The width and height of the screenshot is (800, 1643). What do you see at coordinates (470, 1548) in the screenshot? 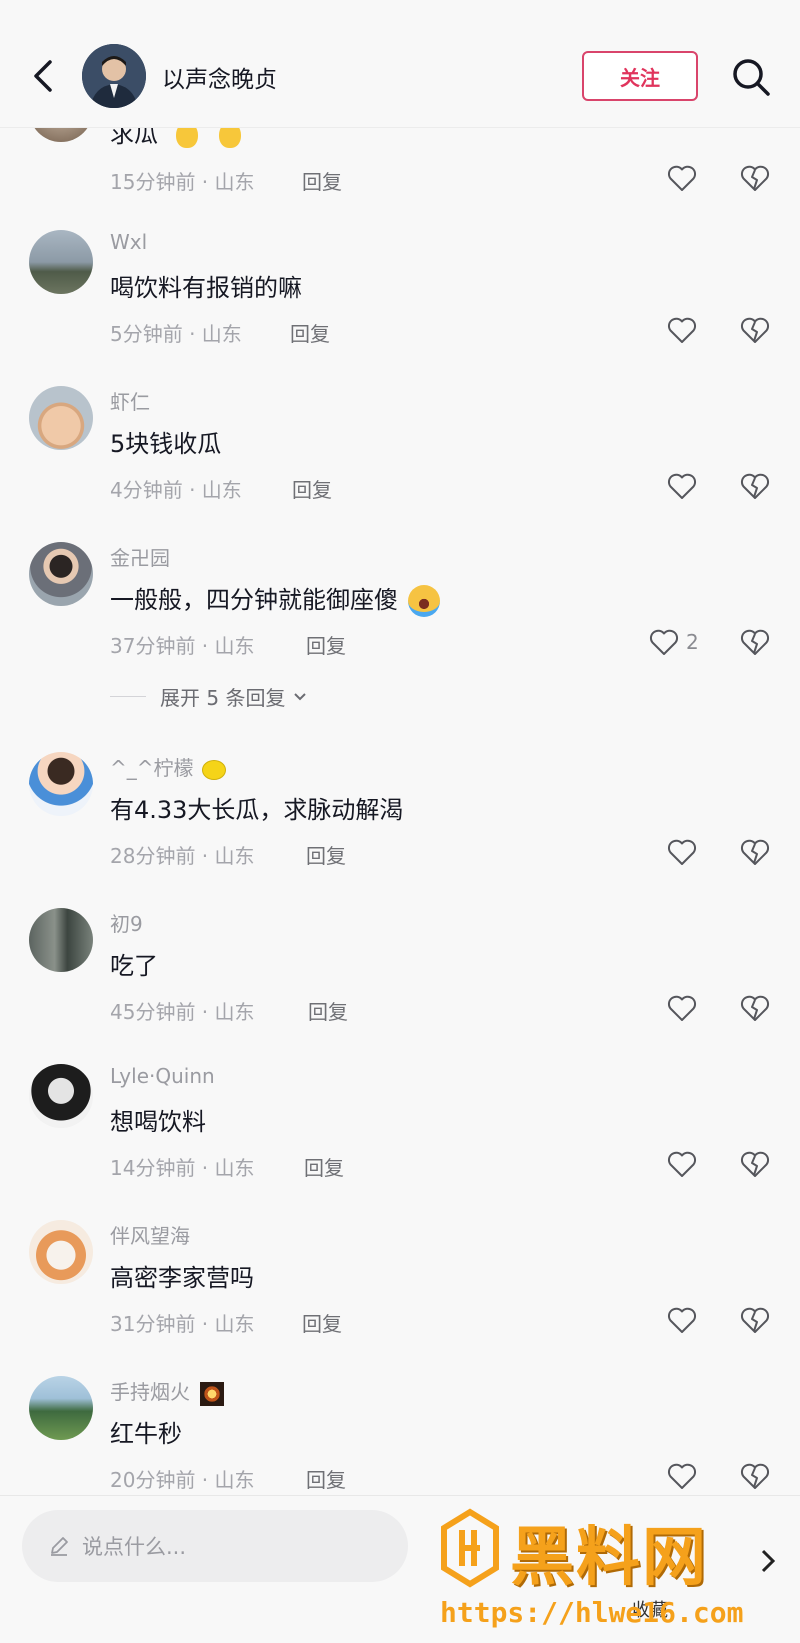
I see `watermark-logo-icon` at bounding box center [470, 1548].